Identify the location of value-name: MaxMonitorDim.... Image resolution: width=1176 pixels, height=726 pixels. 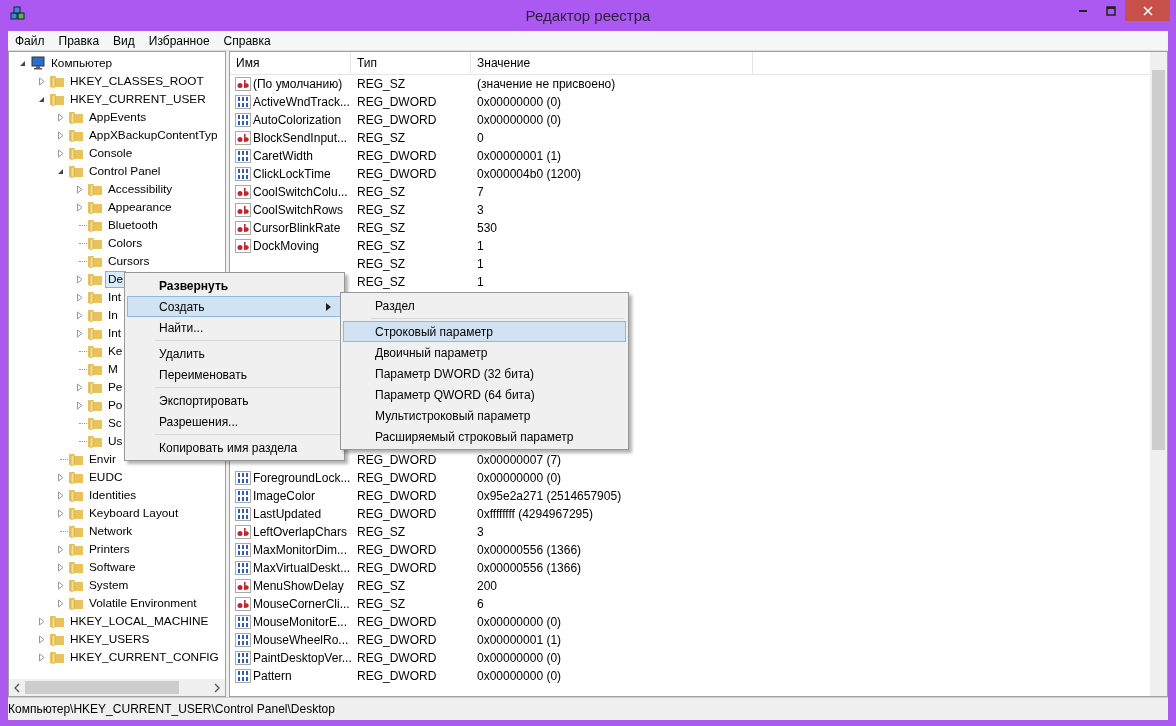
(300, 550).